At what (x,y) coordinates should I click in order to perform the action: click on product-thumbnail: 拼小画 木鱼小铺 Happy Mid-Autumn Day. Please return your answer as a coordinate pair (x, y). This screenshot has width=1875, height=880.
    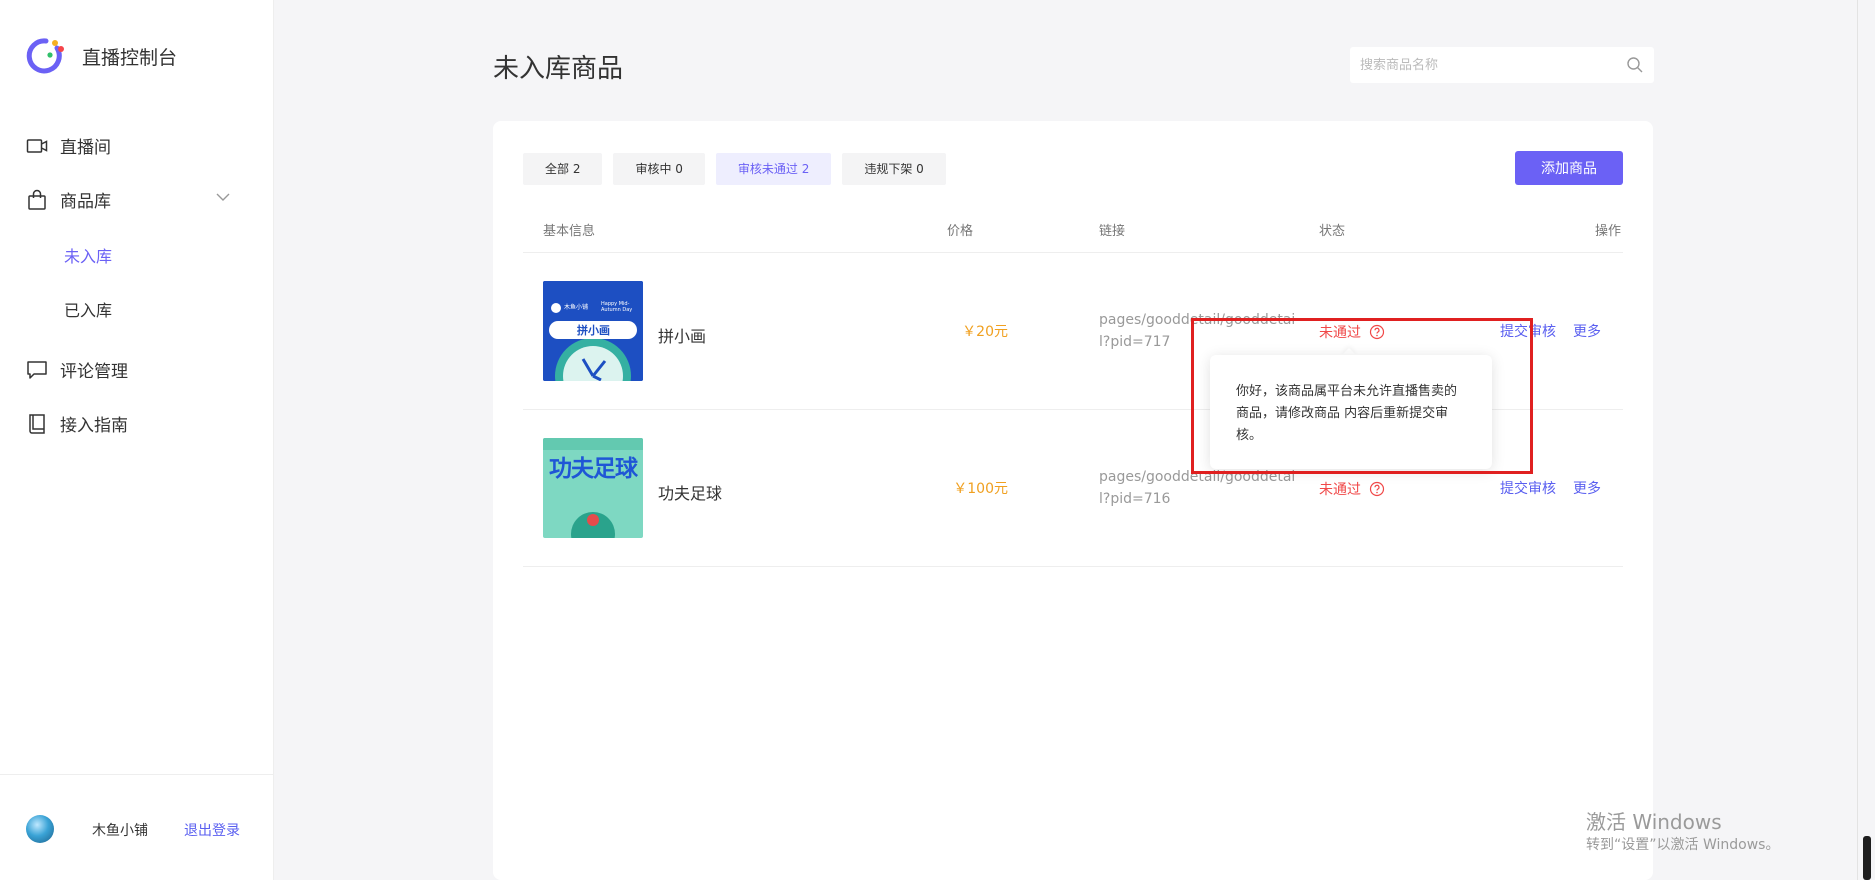
    Looking at the image, I should click on (593, 331).